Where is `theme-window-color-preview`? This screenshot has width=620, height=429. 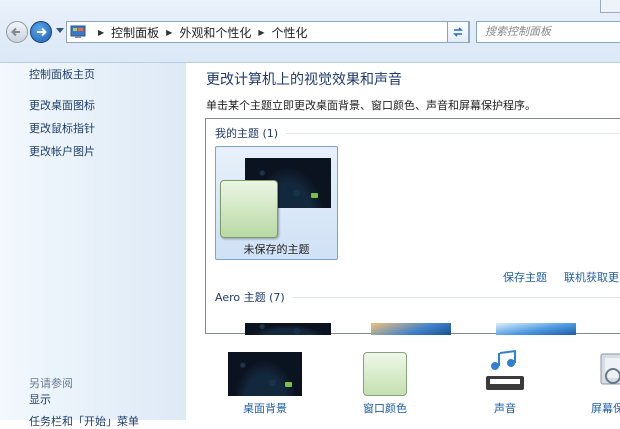
theme-window-color-preview is located at coordinates (249, 209).